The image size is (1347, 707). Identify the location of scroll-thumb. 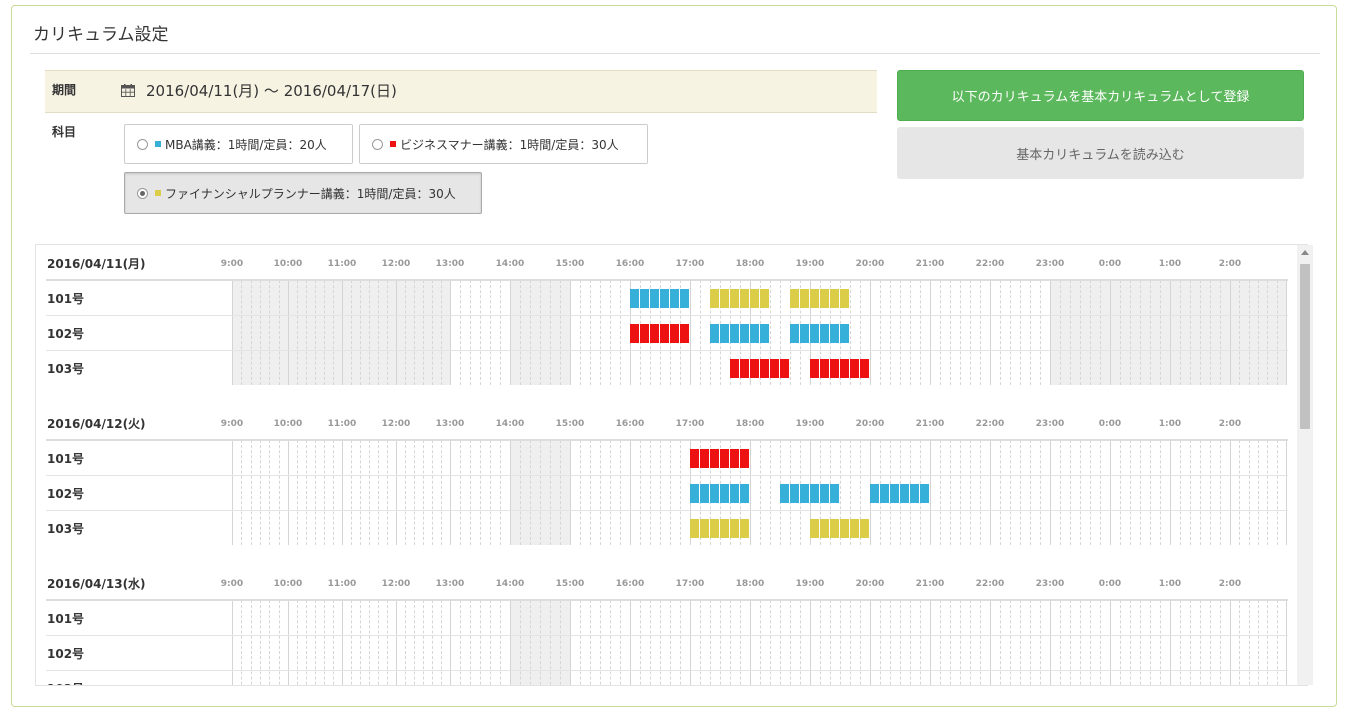
(1305, 346).